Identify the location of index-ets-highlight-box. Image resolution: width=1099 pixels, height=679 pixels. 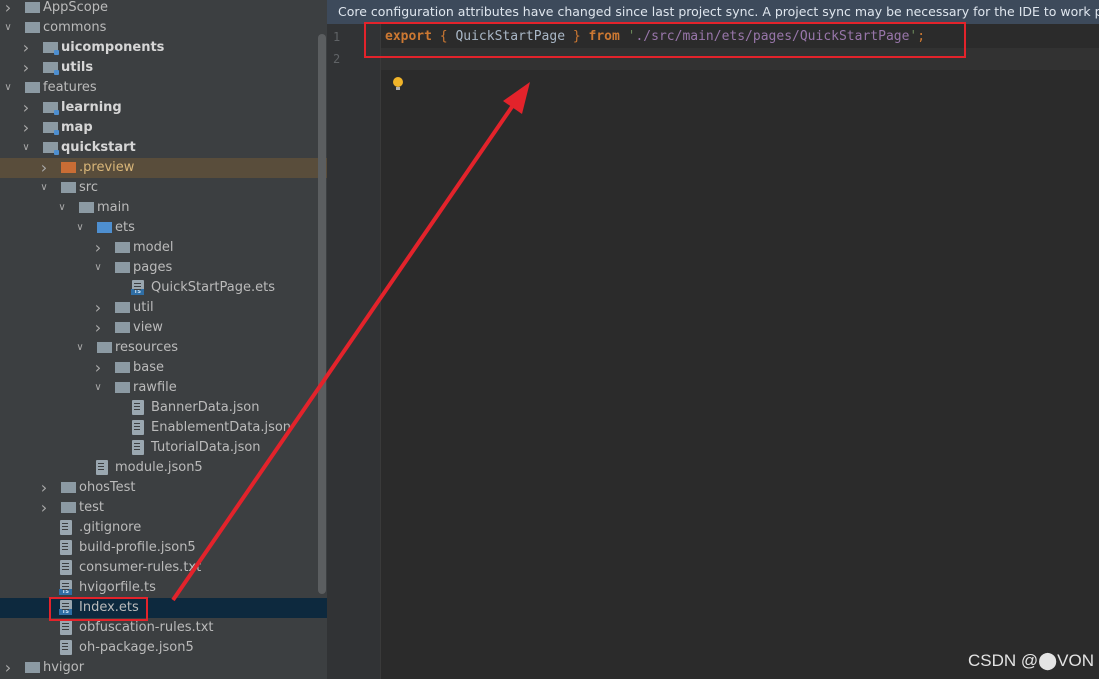
(98, 609).